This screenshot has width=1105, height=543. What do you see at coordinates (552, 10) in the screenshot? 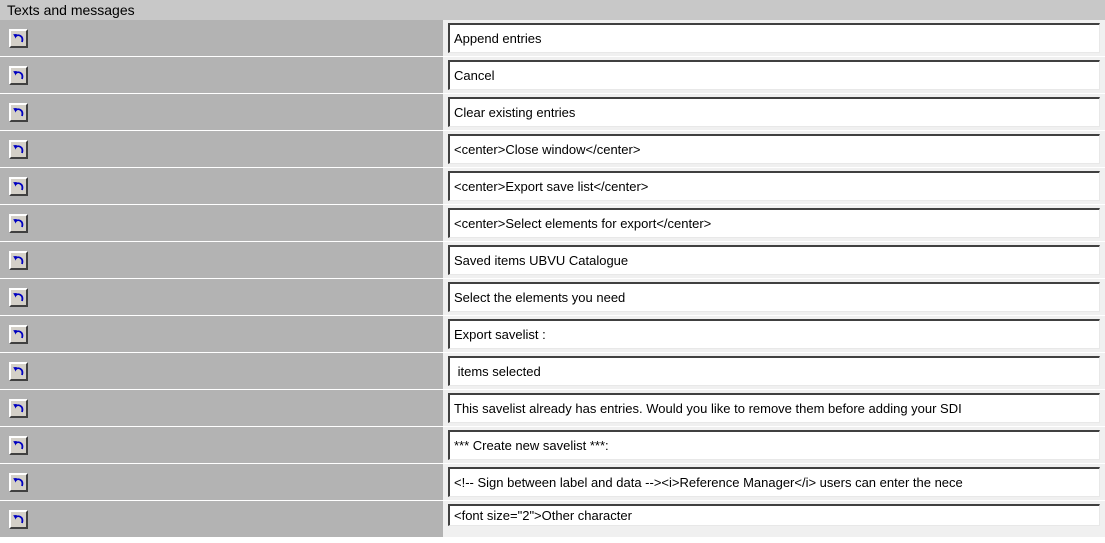
I see `section-header: Texts and messages` at bounding box center [552, 10].